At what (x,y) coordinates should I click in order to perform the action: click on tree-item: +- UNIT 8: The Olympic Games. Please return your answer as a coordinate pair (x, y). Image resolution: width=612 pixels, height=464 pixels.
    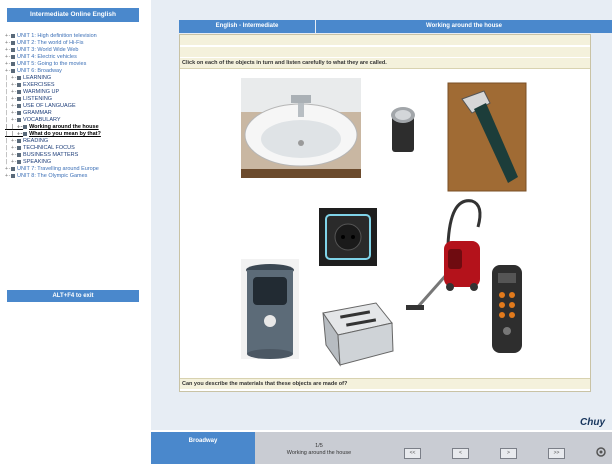
    Looking at the image, I should click on (76, 176).